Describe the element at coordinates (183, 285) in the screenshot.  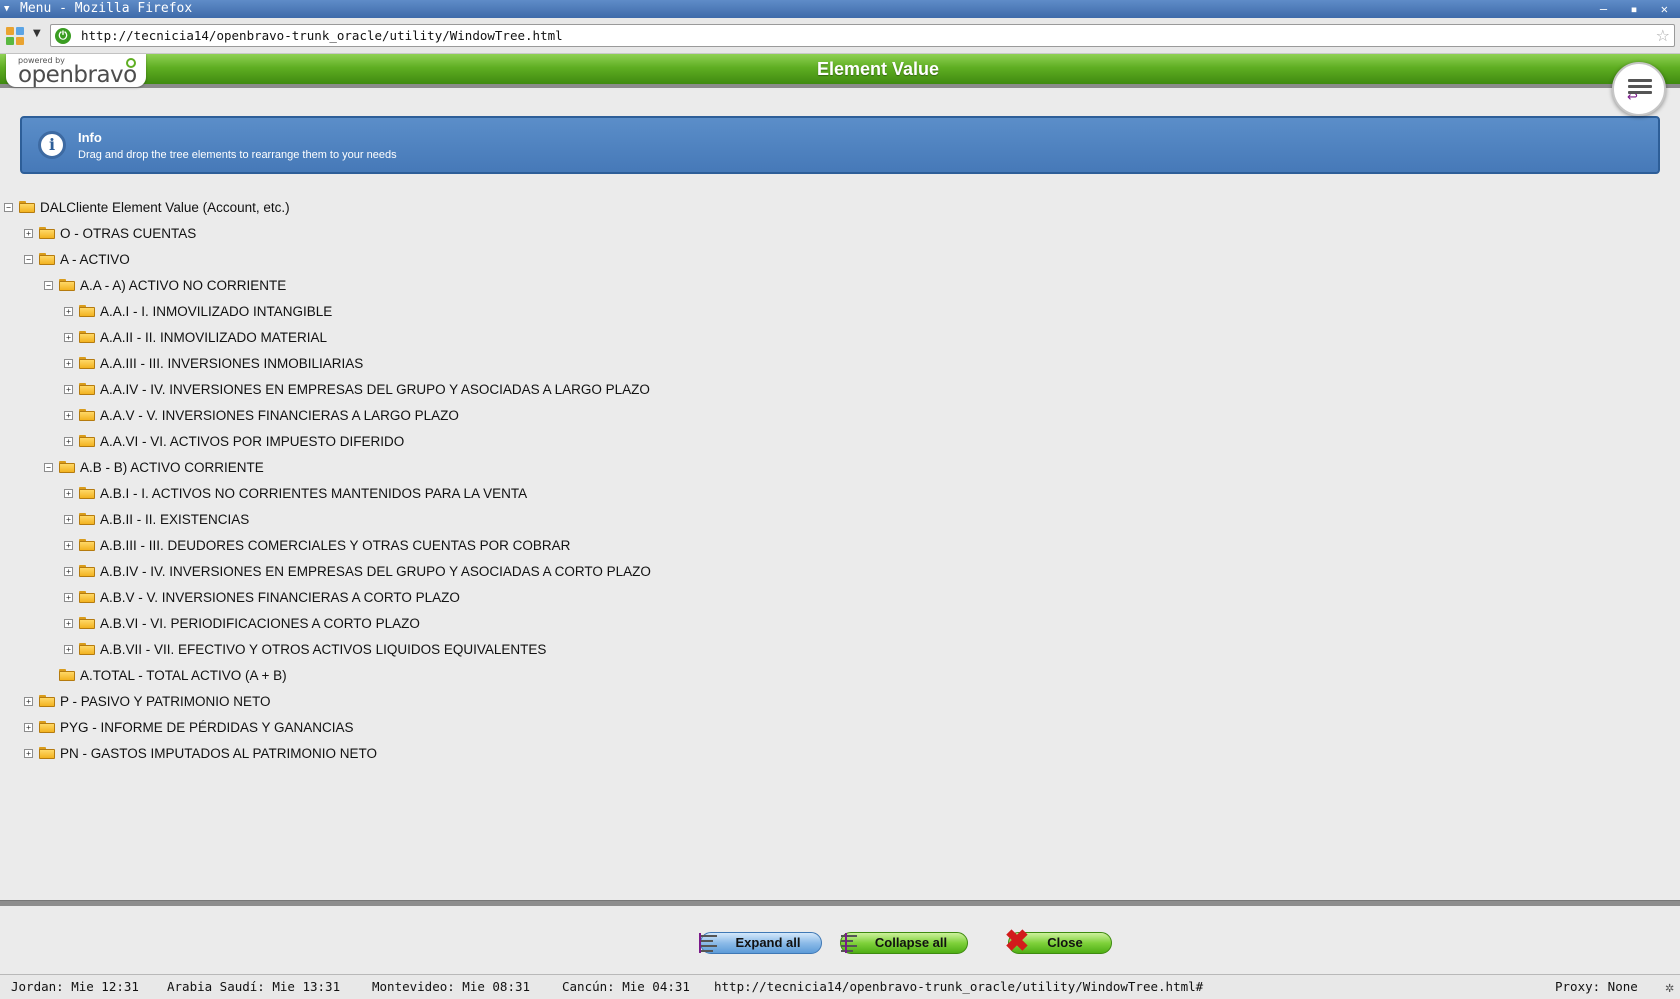
I see `tree-node-label: A.A - A) ACTIVO NO CORRIENTE` at that location.